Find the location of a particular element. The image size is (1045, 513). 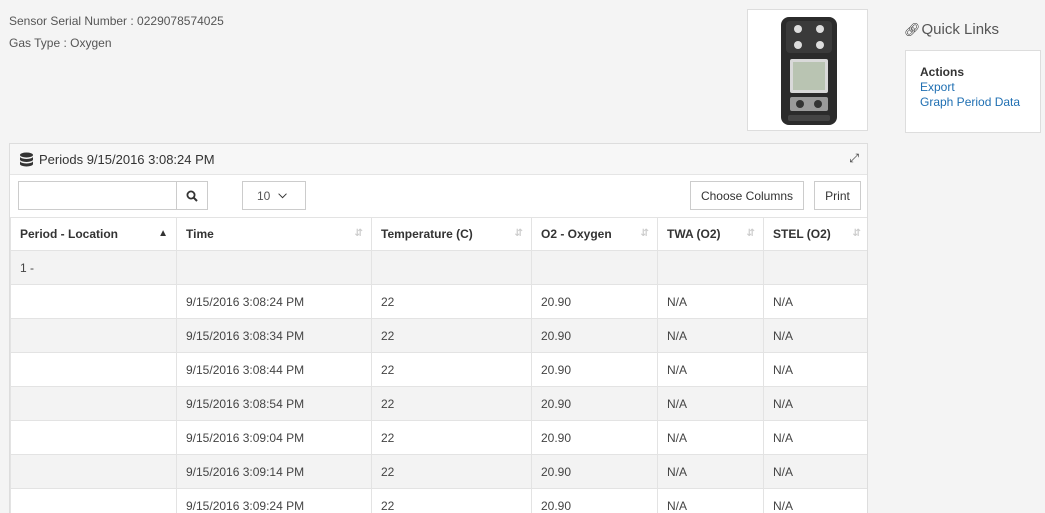

export-link: Export is located at coordinates (980, 87).